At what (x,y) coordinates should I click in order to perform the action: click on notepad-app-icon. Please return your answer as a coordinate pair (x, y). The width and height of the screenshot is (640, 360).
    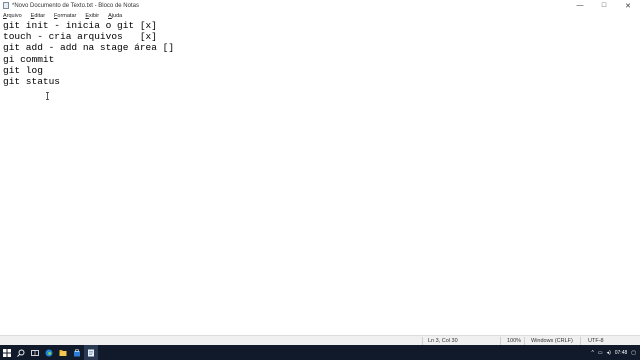
    Looking at the image, I should click on (6, 5).